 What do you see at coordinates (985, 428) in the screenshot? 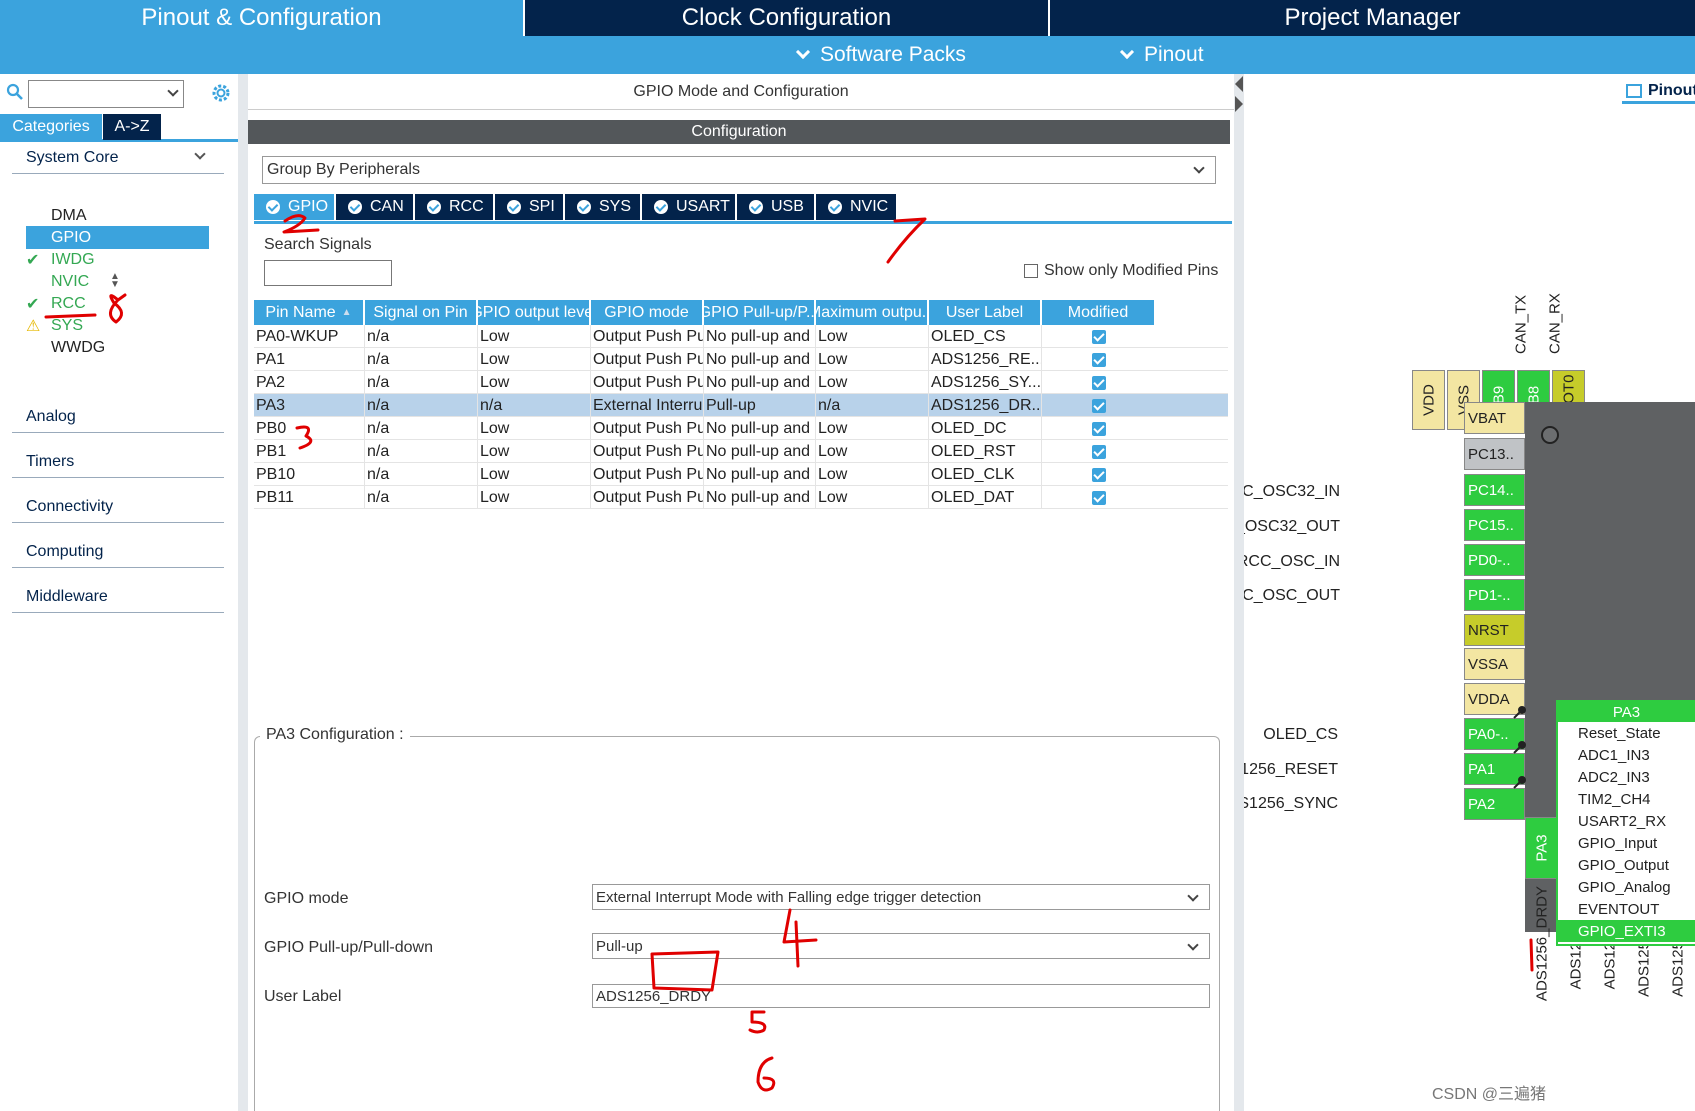
I see `cell-user-label: OLED_DC` at bounding box center [985, 428].